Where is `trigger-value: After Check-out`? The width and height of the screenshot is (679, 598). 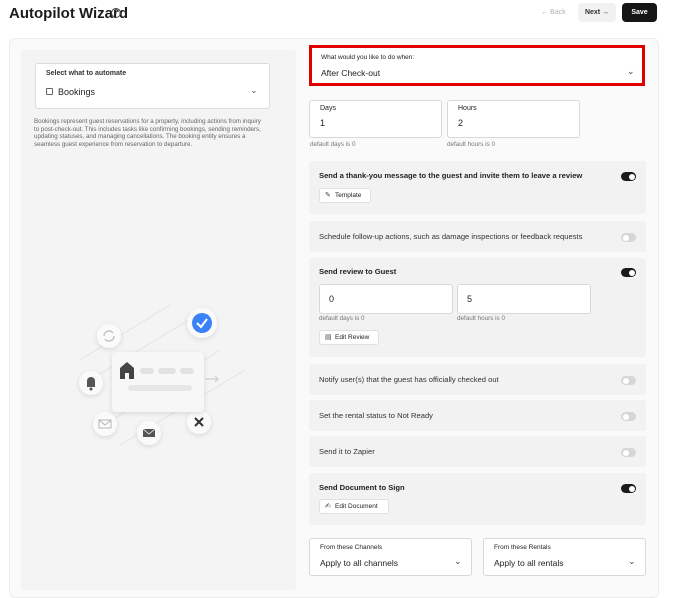 trigger-value: After Check-out is located at coordinates (351, 73).